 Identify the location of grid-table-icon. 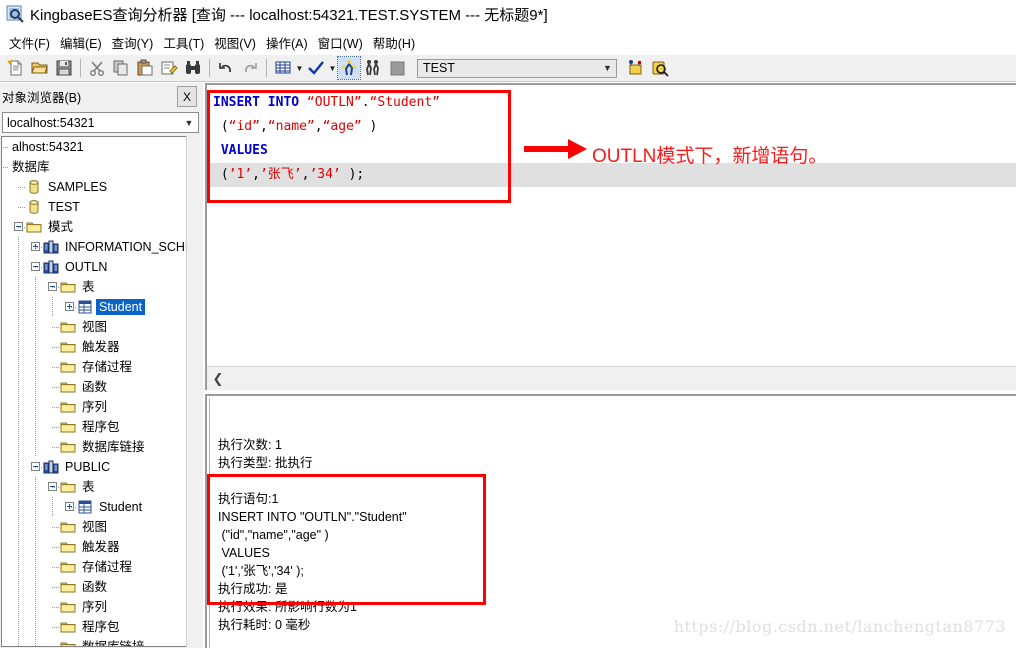
(283, 68).